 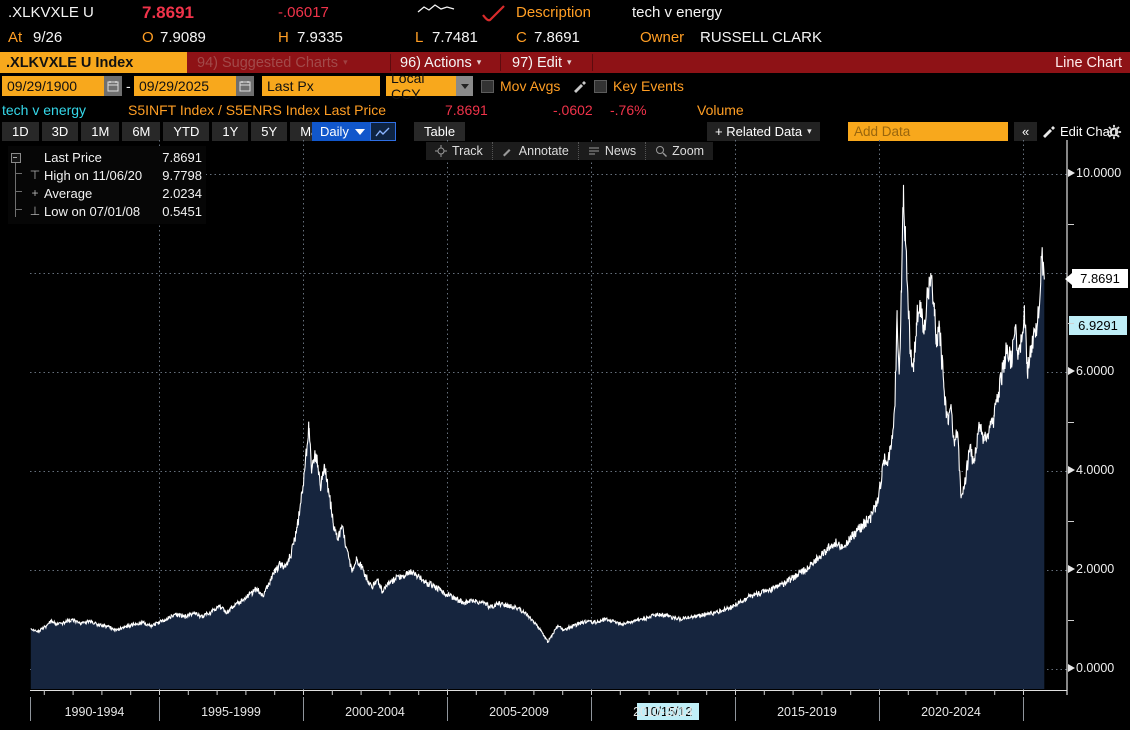 I want to click on zoom-button: Zoom, so click(x=679, y=151).